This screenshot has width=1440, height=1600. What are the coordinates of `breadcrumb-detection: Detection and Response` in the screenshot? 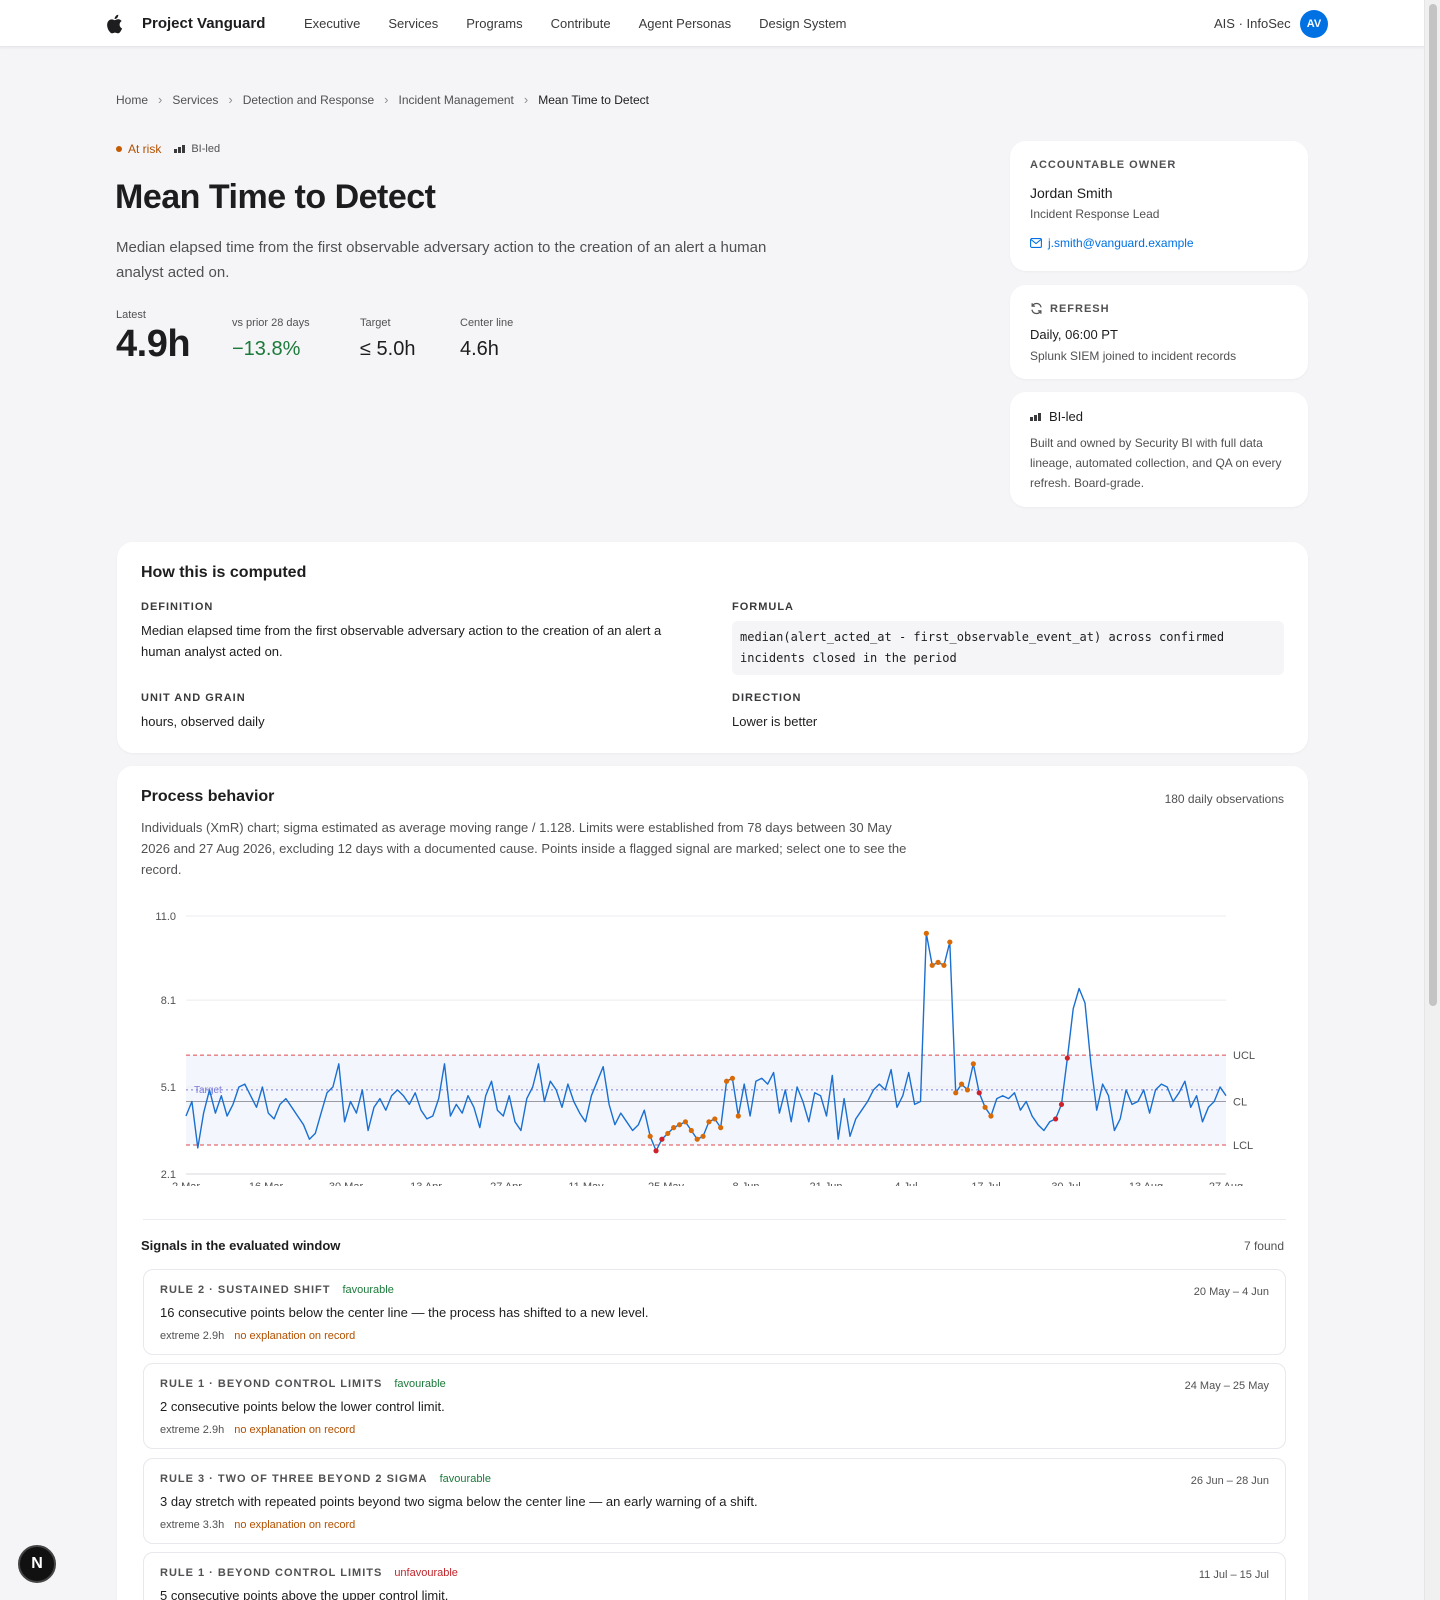 It's located at (308, 100).